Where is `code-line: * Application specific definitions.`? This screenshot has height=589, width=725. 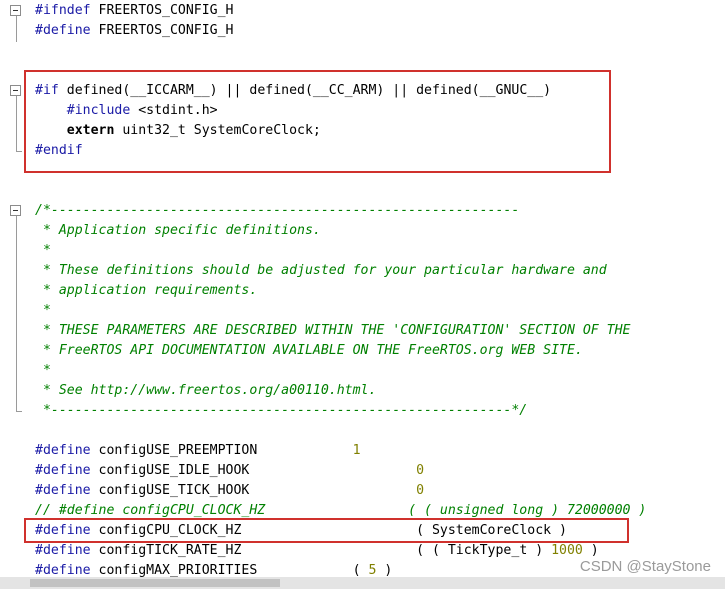 code-line: * Application specific definitions. is located at coordinates (178, 231).